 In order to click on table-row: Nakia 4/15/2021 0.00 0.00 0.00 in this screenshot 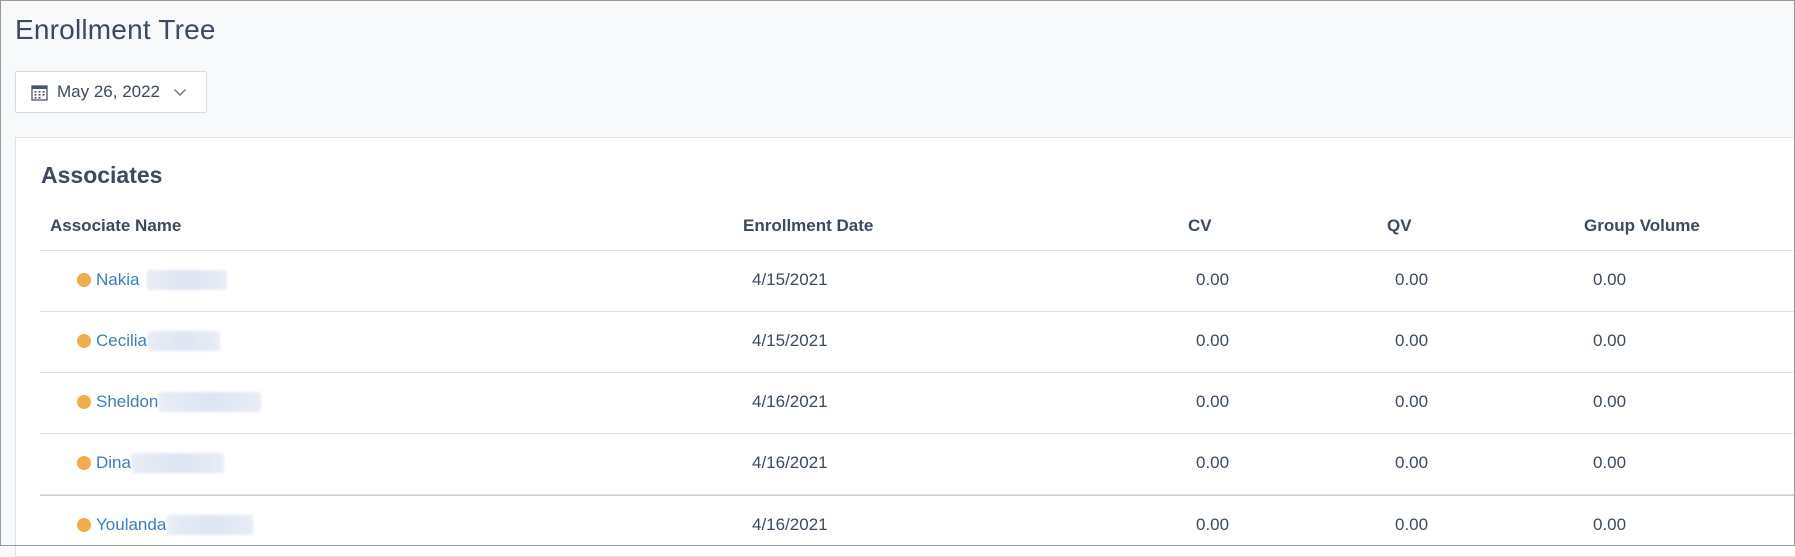, I will do `click(917, 281)`.